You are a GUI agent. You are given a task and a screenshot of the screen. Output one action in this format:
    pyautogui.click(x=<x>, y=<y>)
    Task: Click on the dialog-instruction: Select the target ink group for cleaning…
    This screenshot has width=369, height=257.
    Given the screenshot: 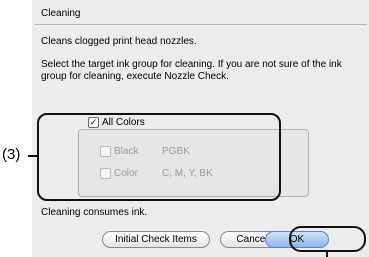 What is the action you would take?
    pyautogui.click(x=191, y=70)
    